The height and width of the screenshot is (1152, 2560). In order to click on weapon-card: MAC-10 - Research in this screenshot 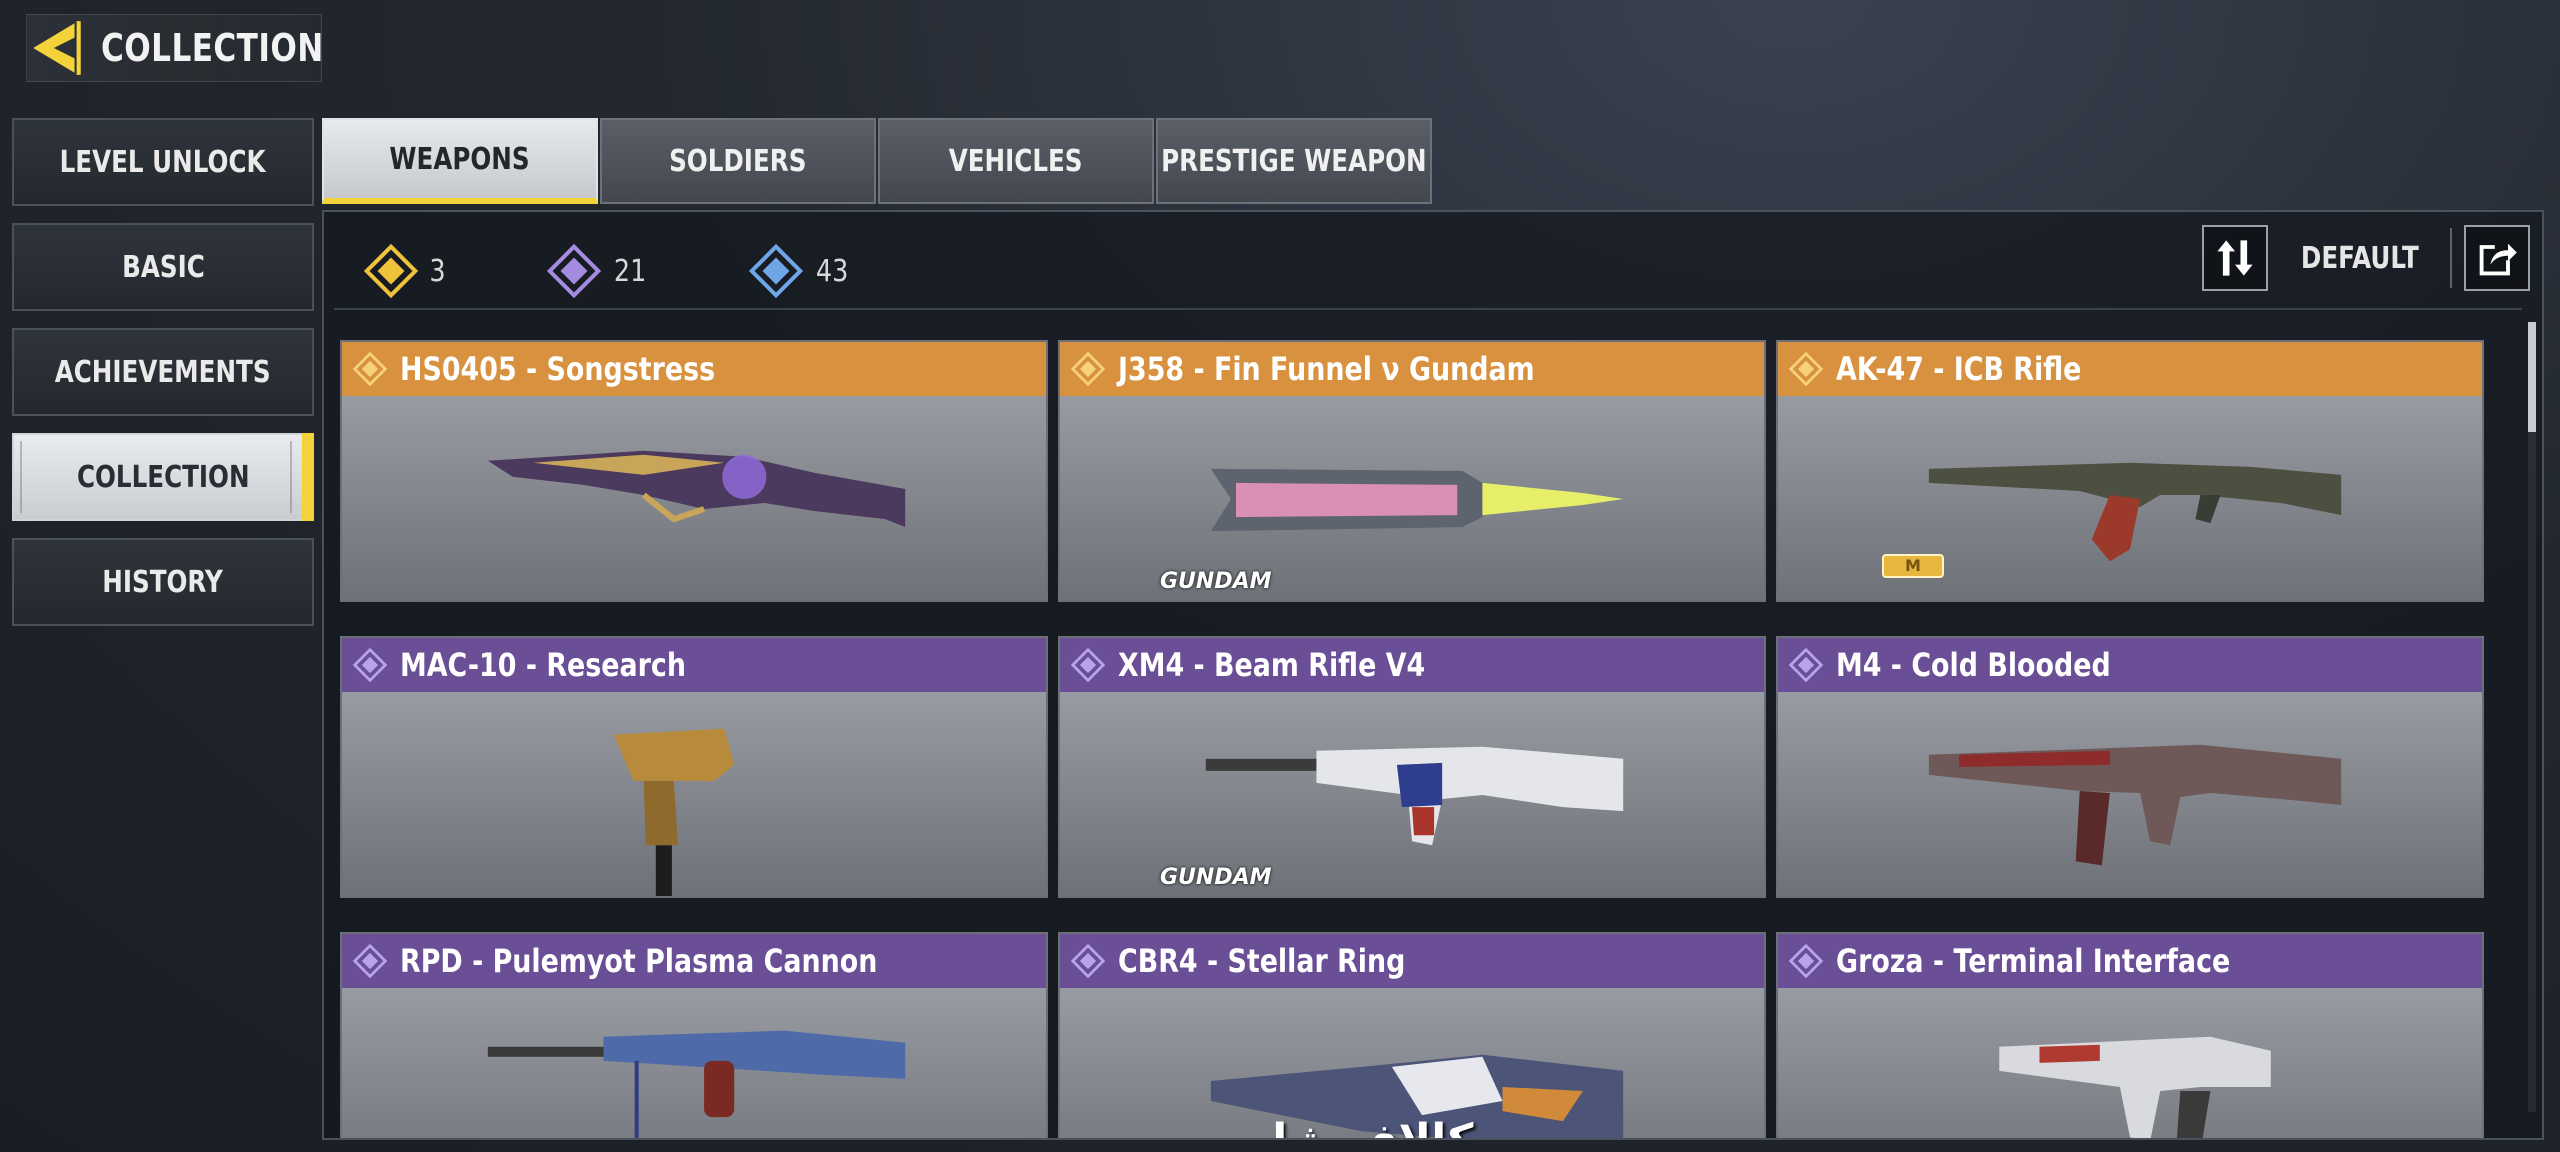, I will do `click(694, 767)`.